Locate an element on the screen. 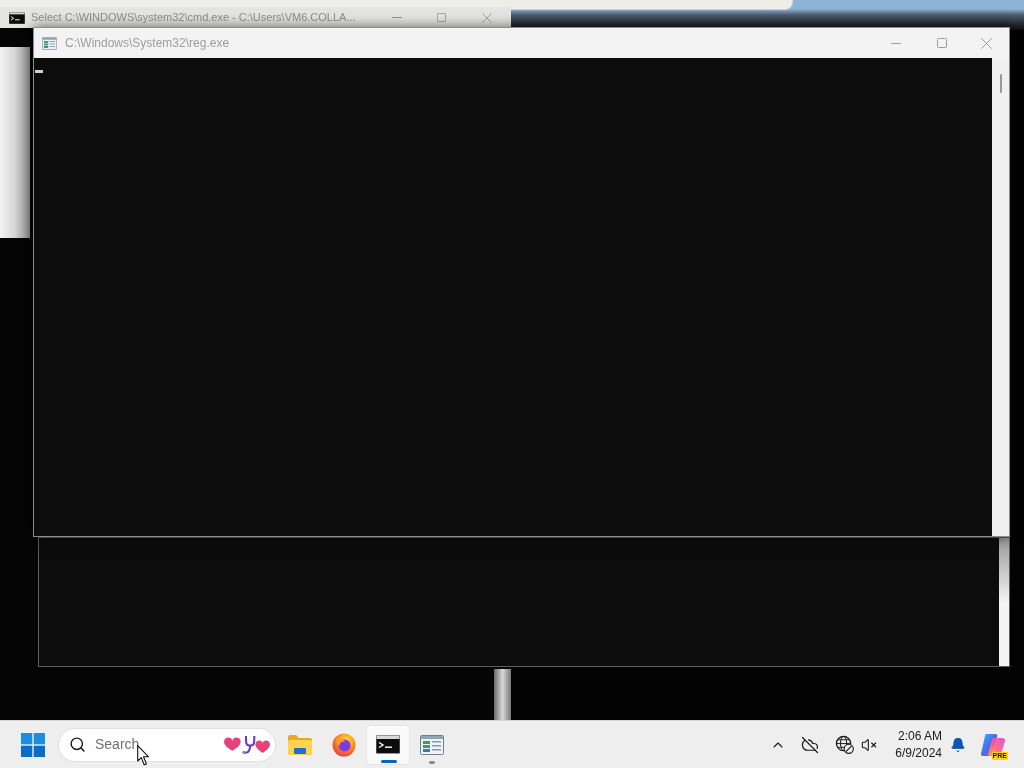 Image resolution: width=1024 pixels, height=768 pixels. search-bar: Search is located at coordinates (167, 744).